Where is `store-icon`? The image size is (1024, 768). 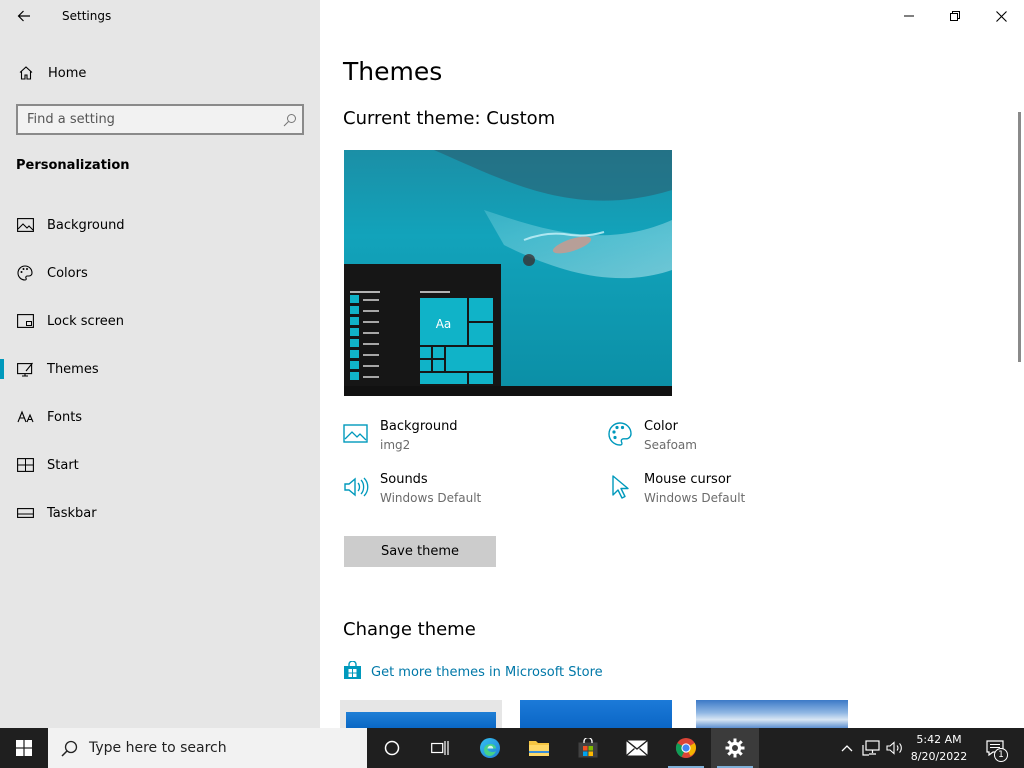
store-icon is located at coordinates (352, 672).